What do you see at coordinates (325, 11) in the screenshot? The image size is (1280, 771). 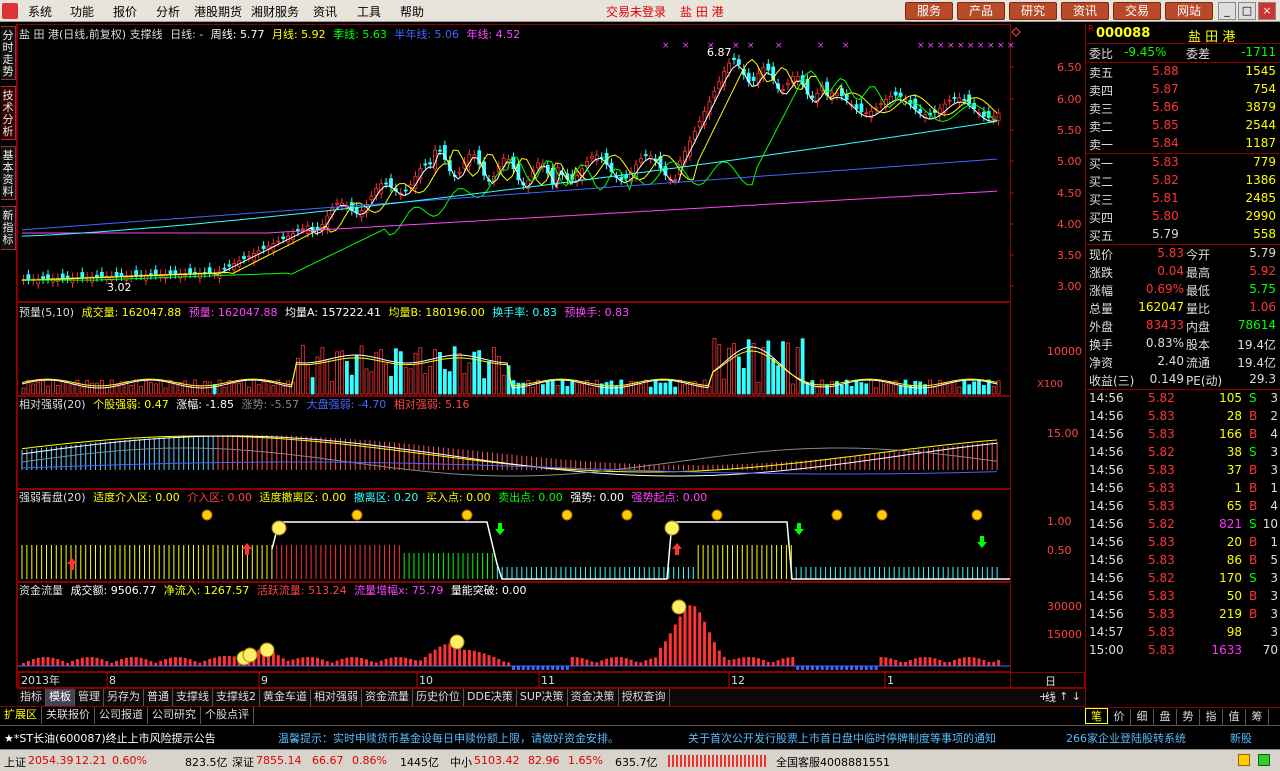 I see `menu-news: 资讯` at bounding box center [325, 11].